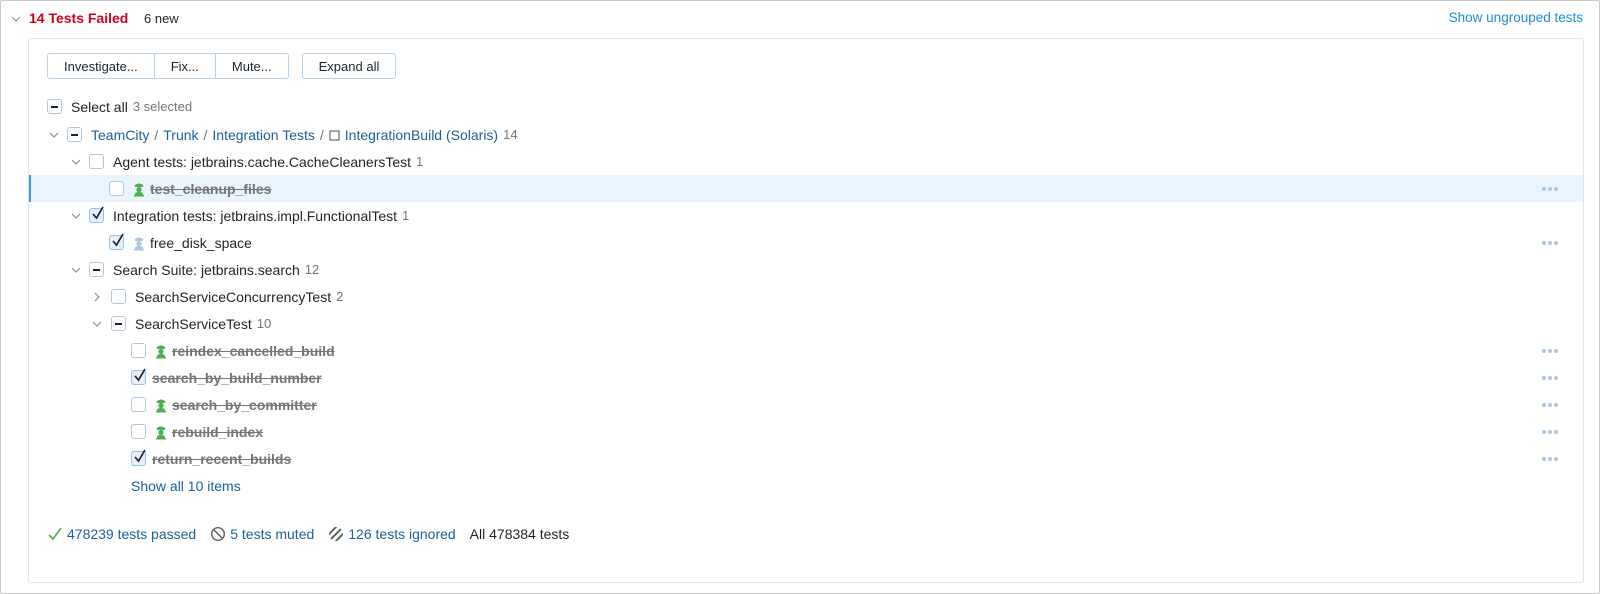 Image resolution: width=1600 pixels, height=594 pixels. Describe the element at coordinates (218, 534) in the screenshot. I see `muted-icon` at that location.